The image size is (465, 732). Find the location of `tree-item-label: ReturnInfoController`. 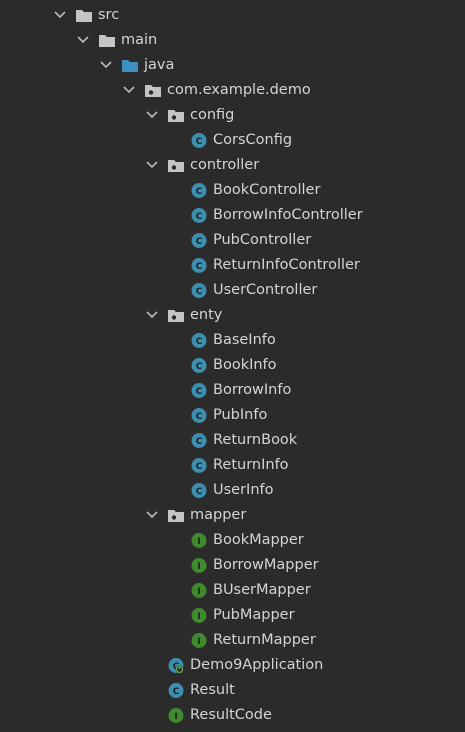

tree-item-label: ReturnInfoController is located at coordinates (286, 265).